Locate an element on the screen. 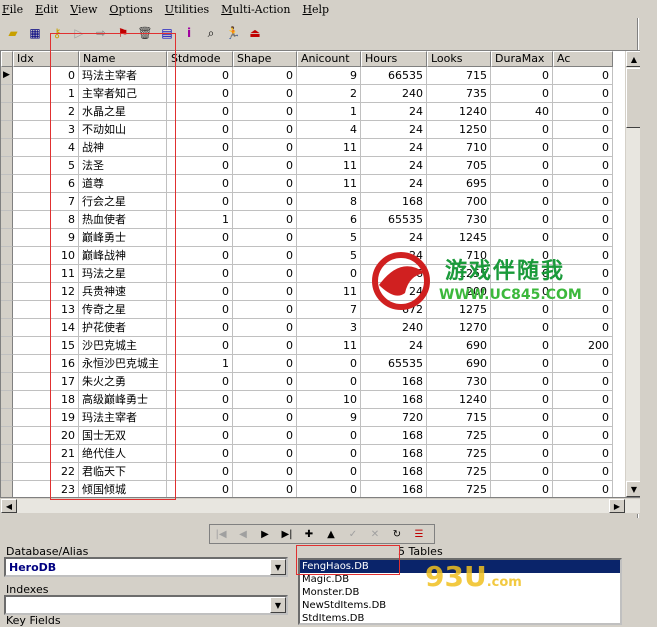 The width and height of the screenshot is (657, 627). cell-name: 朱火之勇 is located at coordinates (123, 382).